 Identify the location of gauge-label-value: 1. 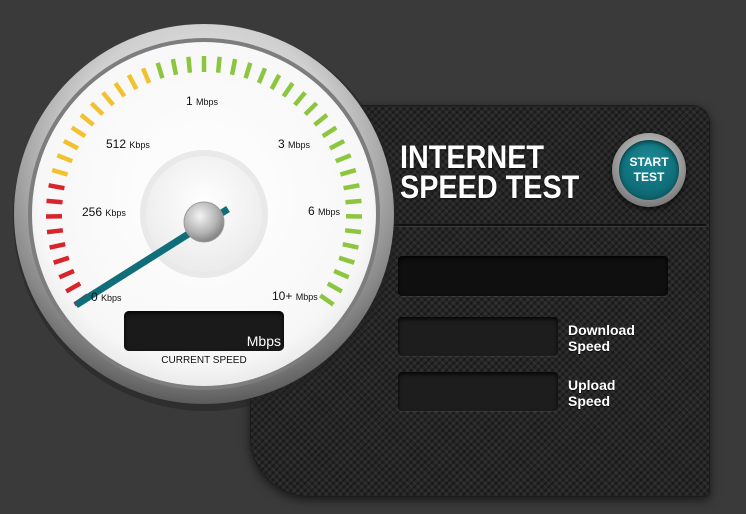
(189, 101).